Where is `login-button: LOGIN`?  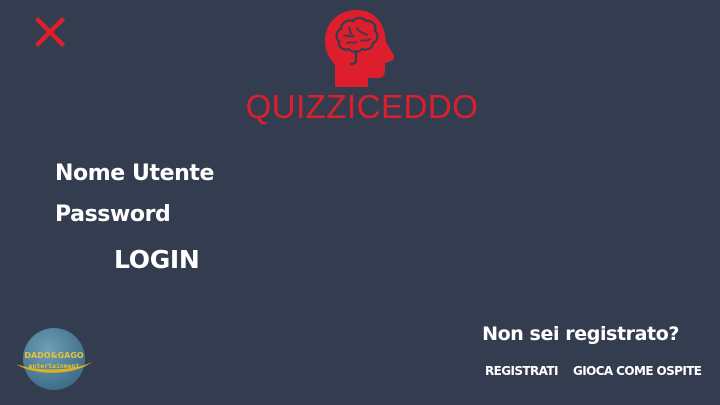 login-button: LOGIN is located at coordinates (157, 259).